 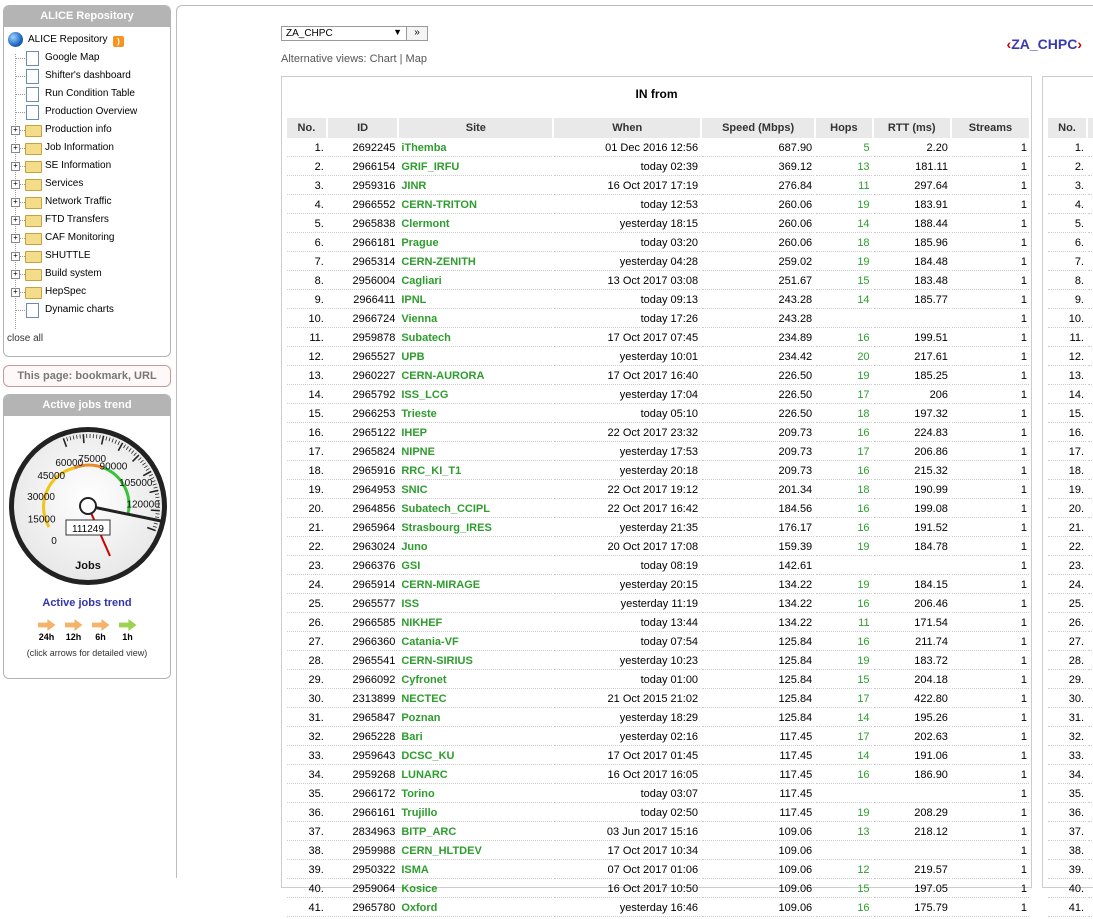 What do you see at coordinates (362, 528) in the screenshot?
I see `row-id: 2965964` at bounding box center [362, 528].